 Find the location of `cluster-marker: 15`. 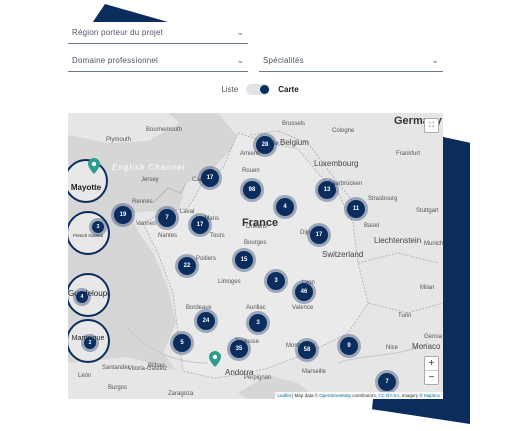

cluster-marker: 15 is located at coordinates (244, 260).